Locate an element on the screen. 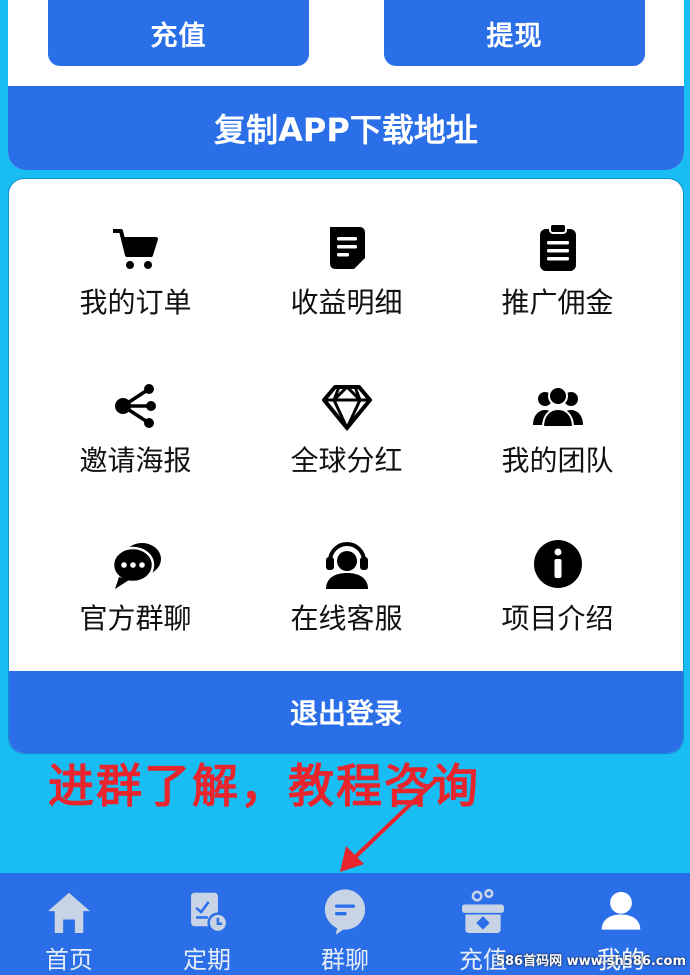 The image size is (690, 975). menu-item-promotion-commission: 推广佣金 is located at coordinates (557, 254).